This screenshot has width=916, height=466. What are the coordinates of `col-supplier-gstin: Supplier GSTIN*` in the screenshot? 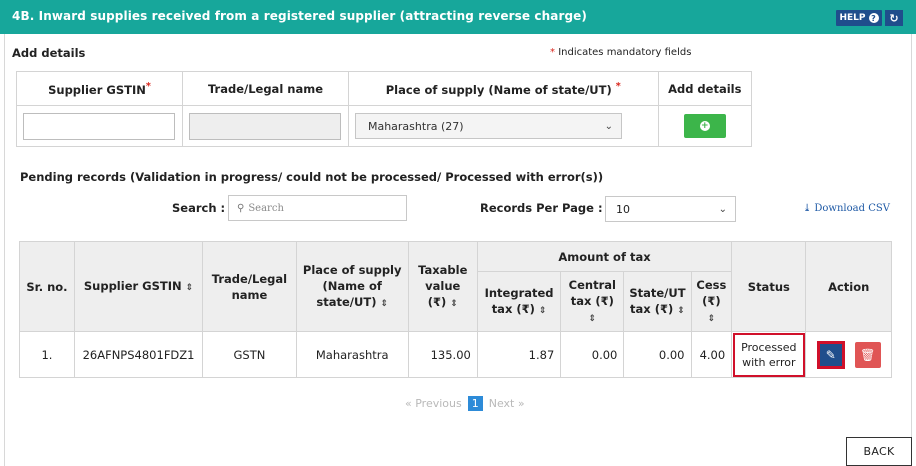 It's located at (99, 88).